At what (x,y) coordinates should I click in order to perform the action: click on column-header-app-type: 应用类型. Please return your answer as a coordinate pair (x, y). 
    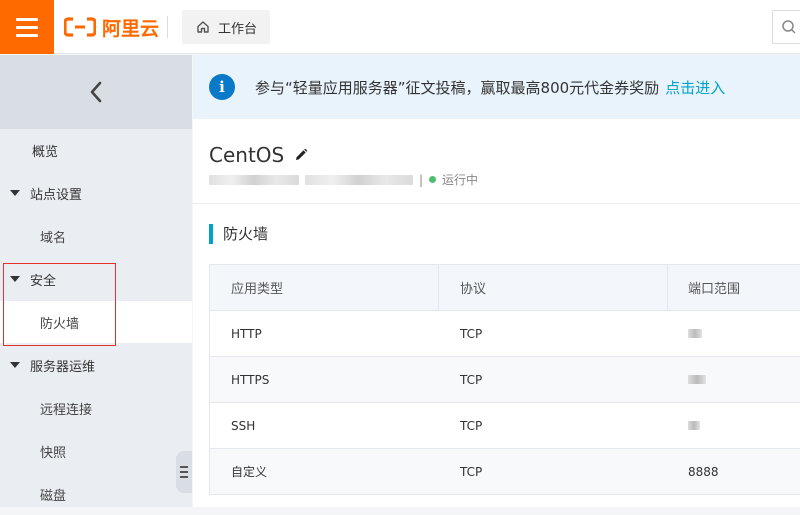
    Looking at the image, I should click on (324, 287).